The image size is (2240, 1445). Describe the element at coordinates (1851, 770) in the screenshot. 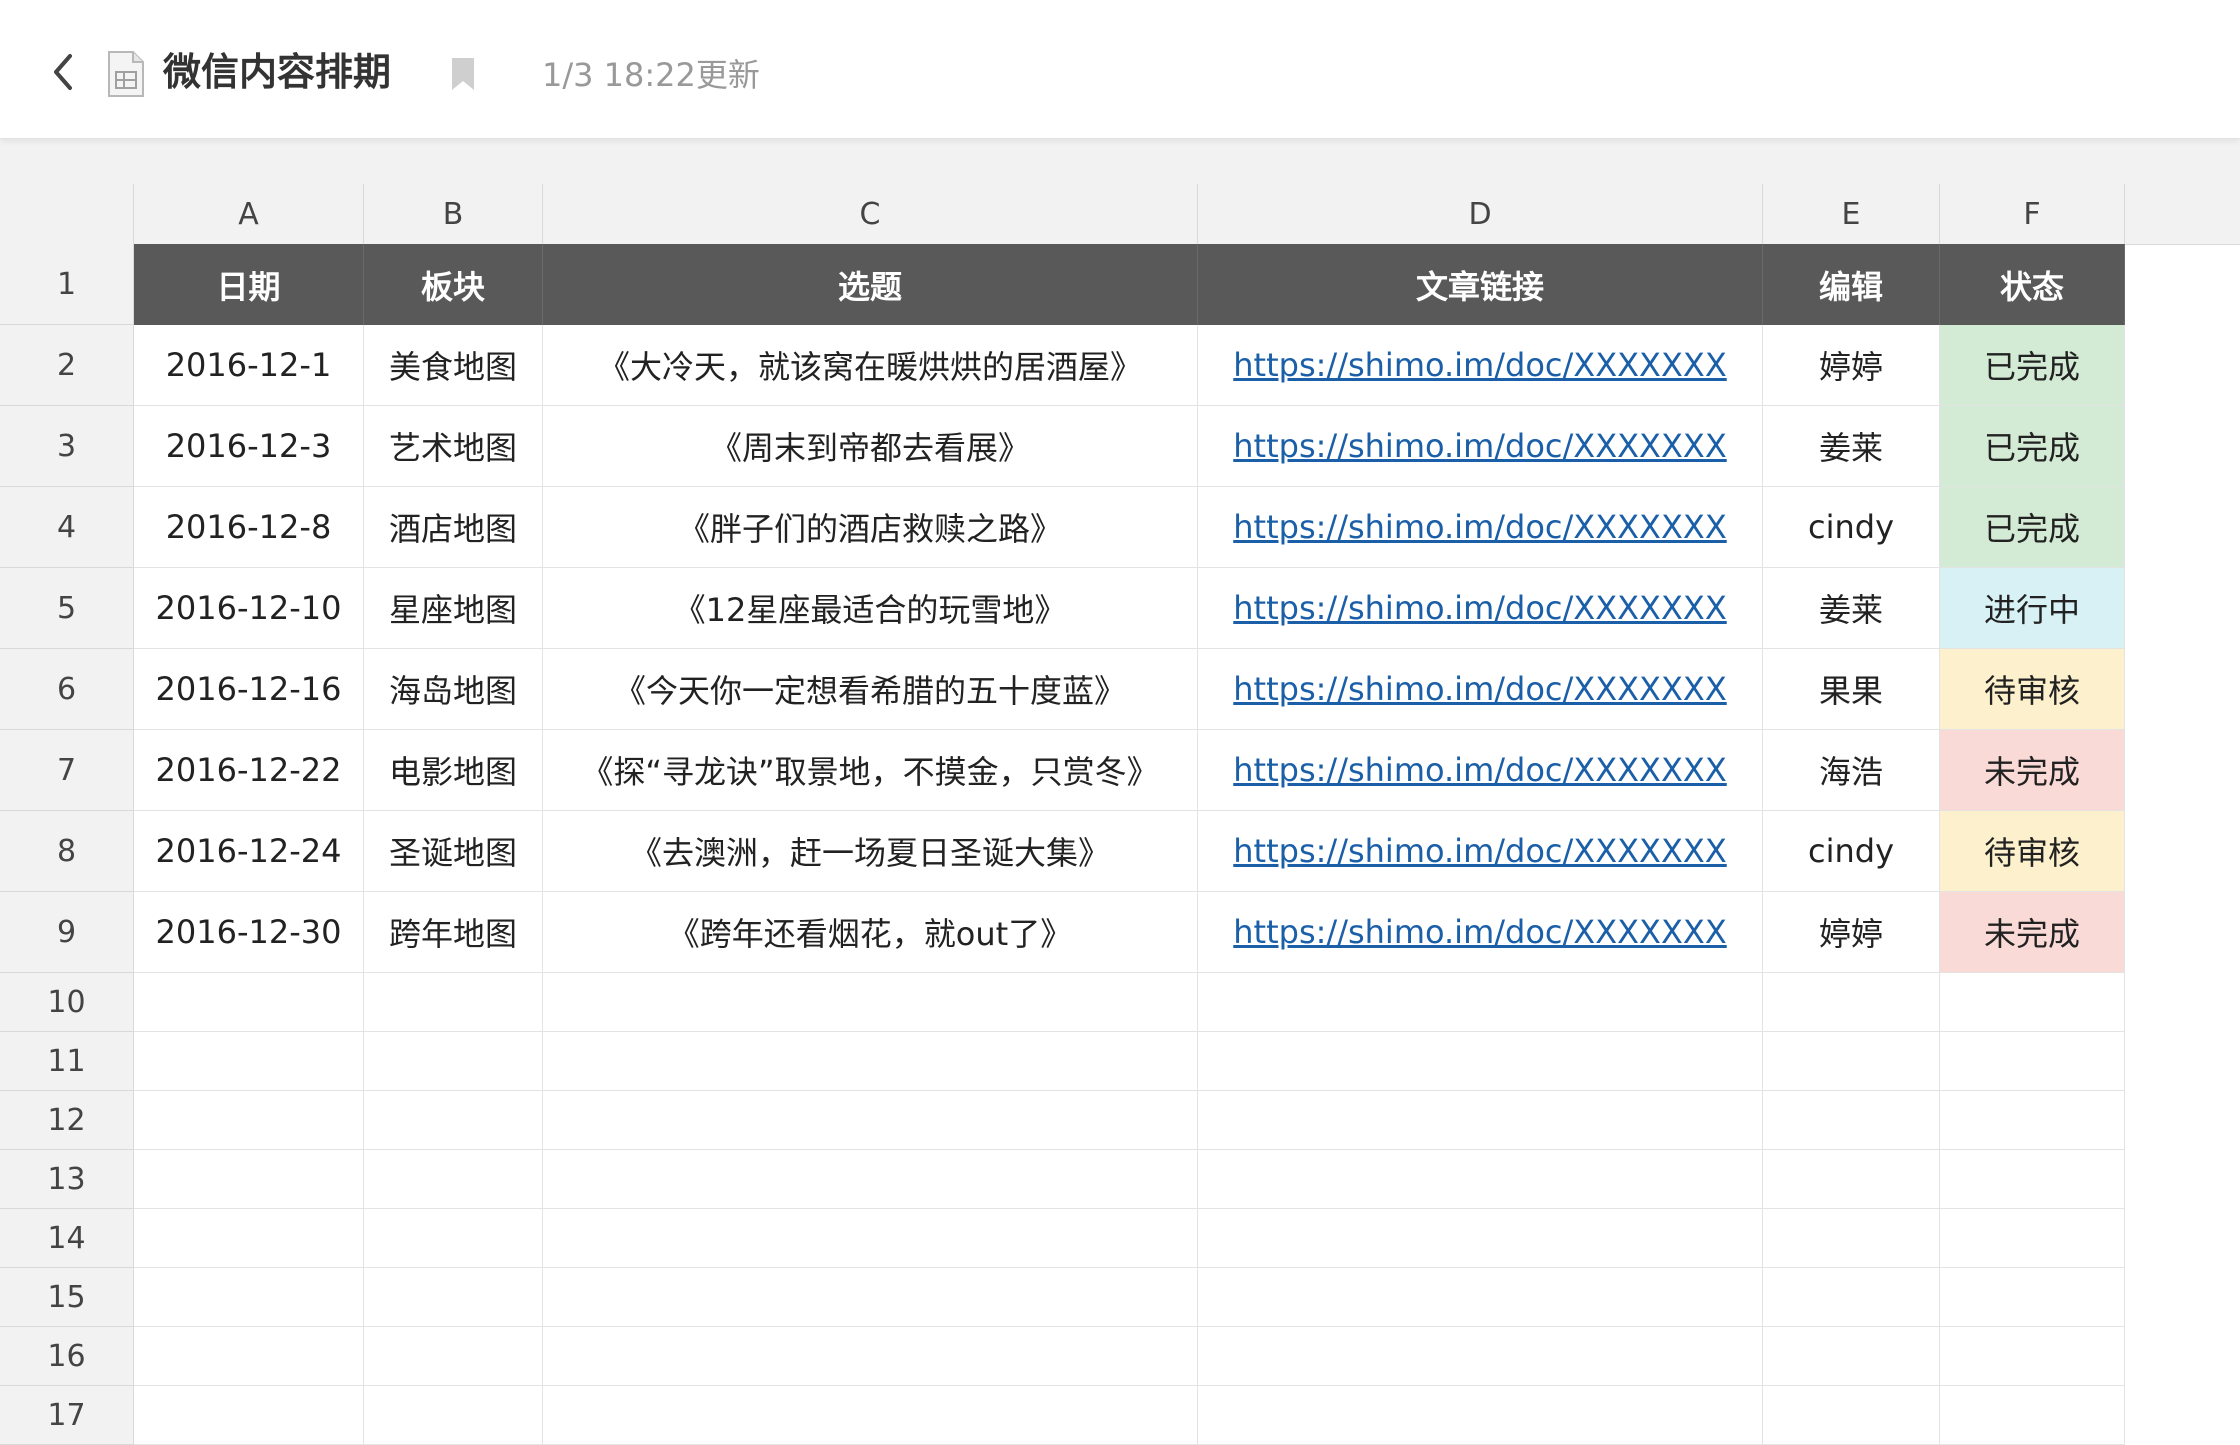

I see `editor-cell: 海浩` at that location.